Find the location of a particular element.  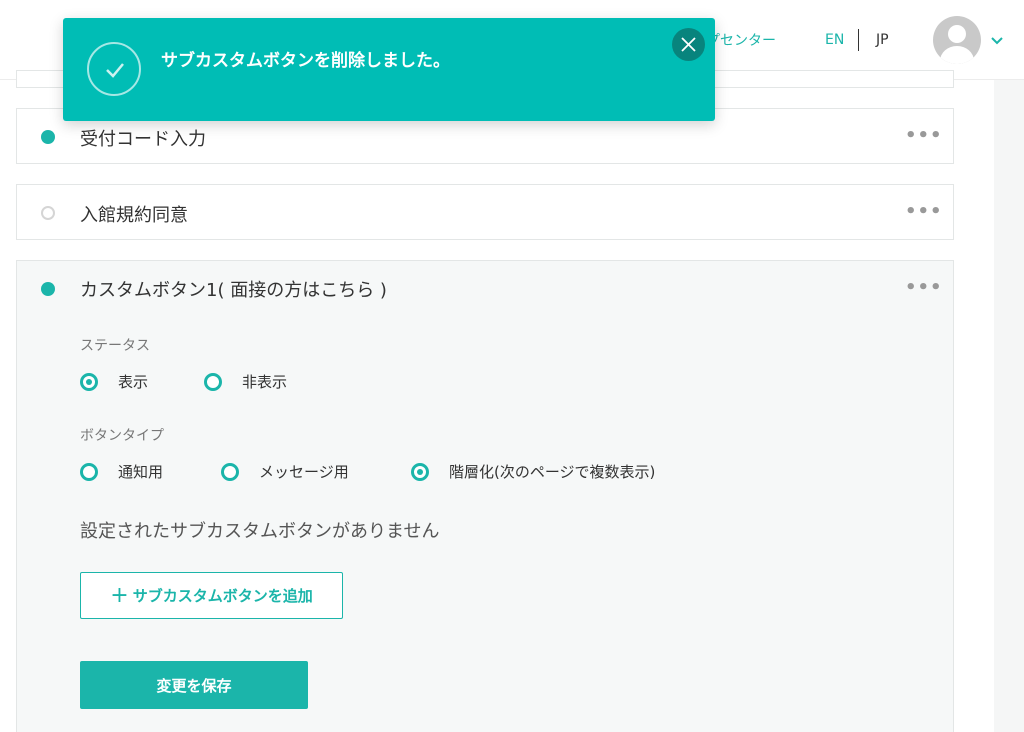

radio-label: 階層化(次のページで複数表示) is located at coordinates (552, 472).